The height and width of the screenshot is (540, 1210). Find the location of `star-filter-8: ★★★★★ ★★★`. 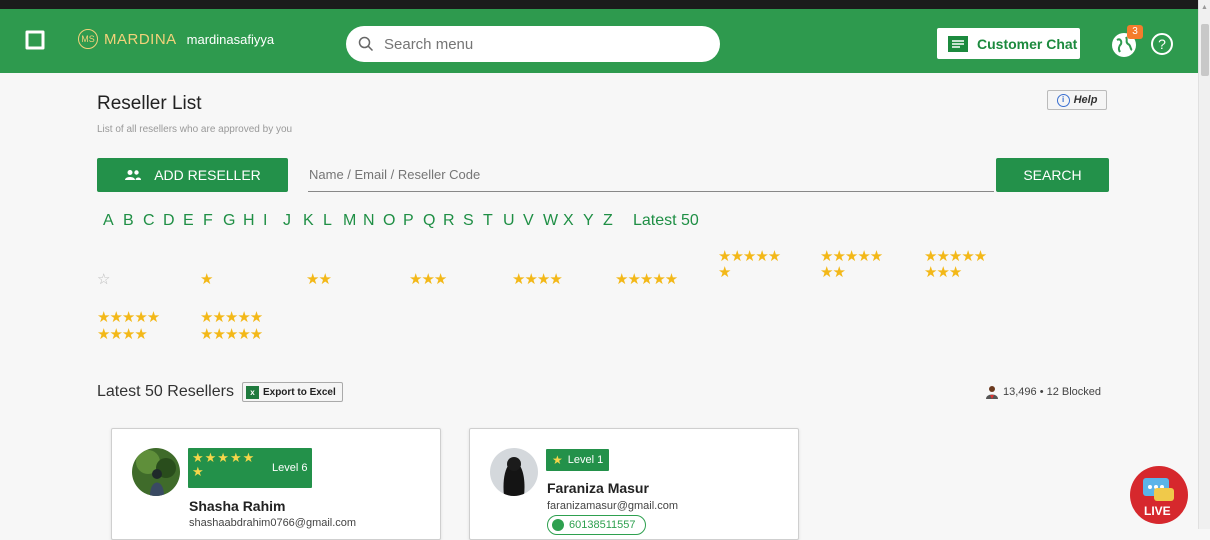

star-filter-8: ★★★★★ ★★★ is located at coordinates (955, 265).